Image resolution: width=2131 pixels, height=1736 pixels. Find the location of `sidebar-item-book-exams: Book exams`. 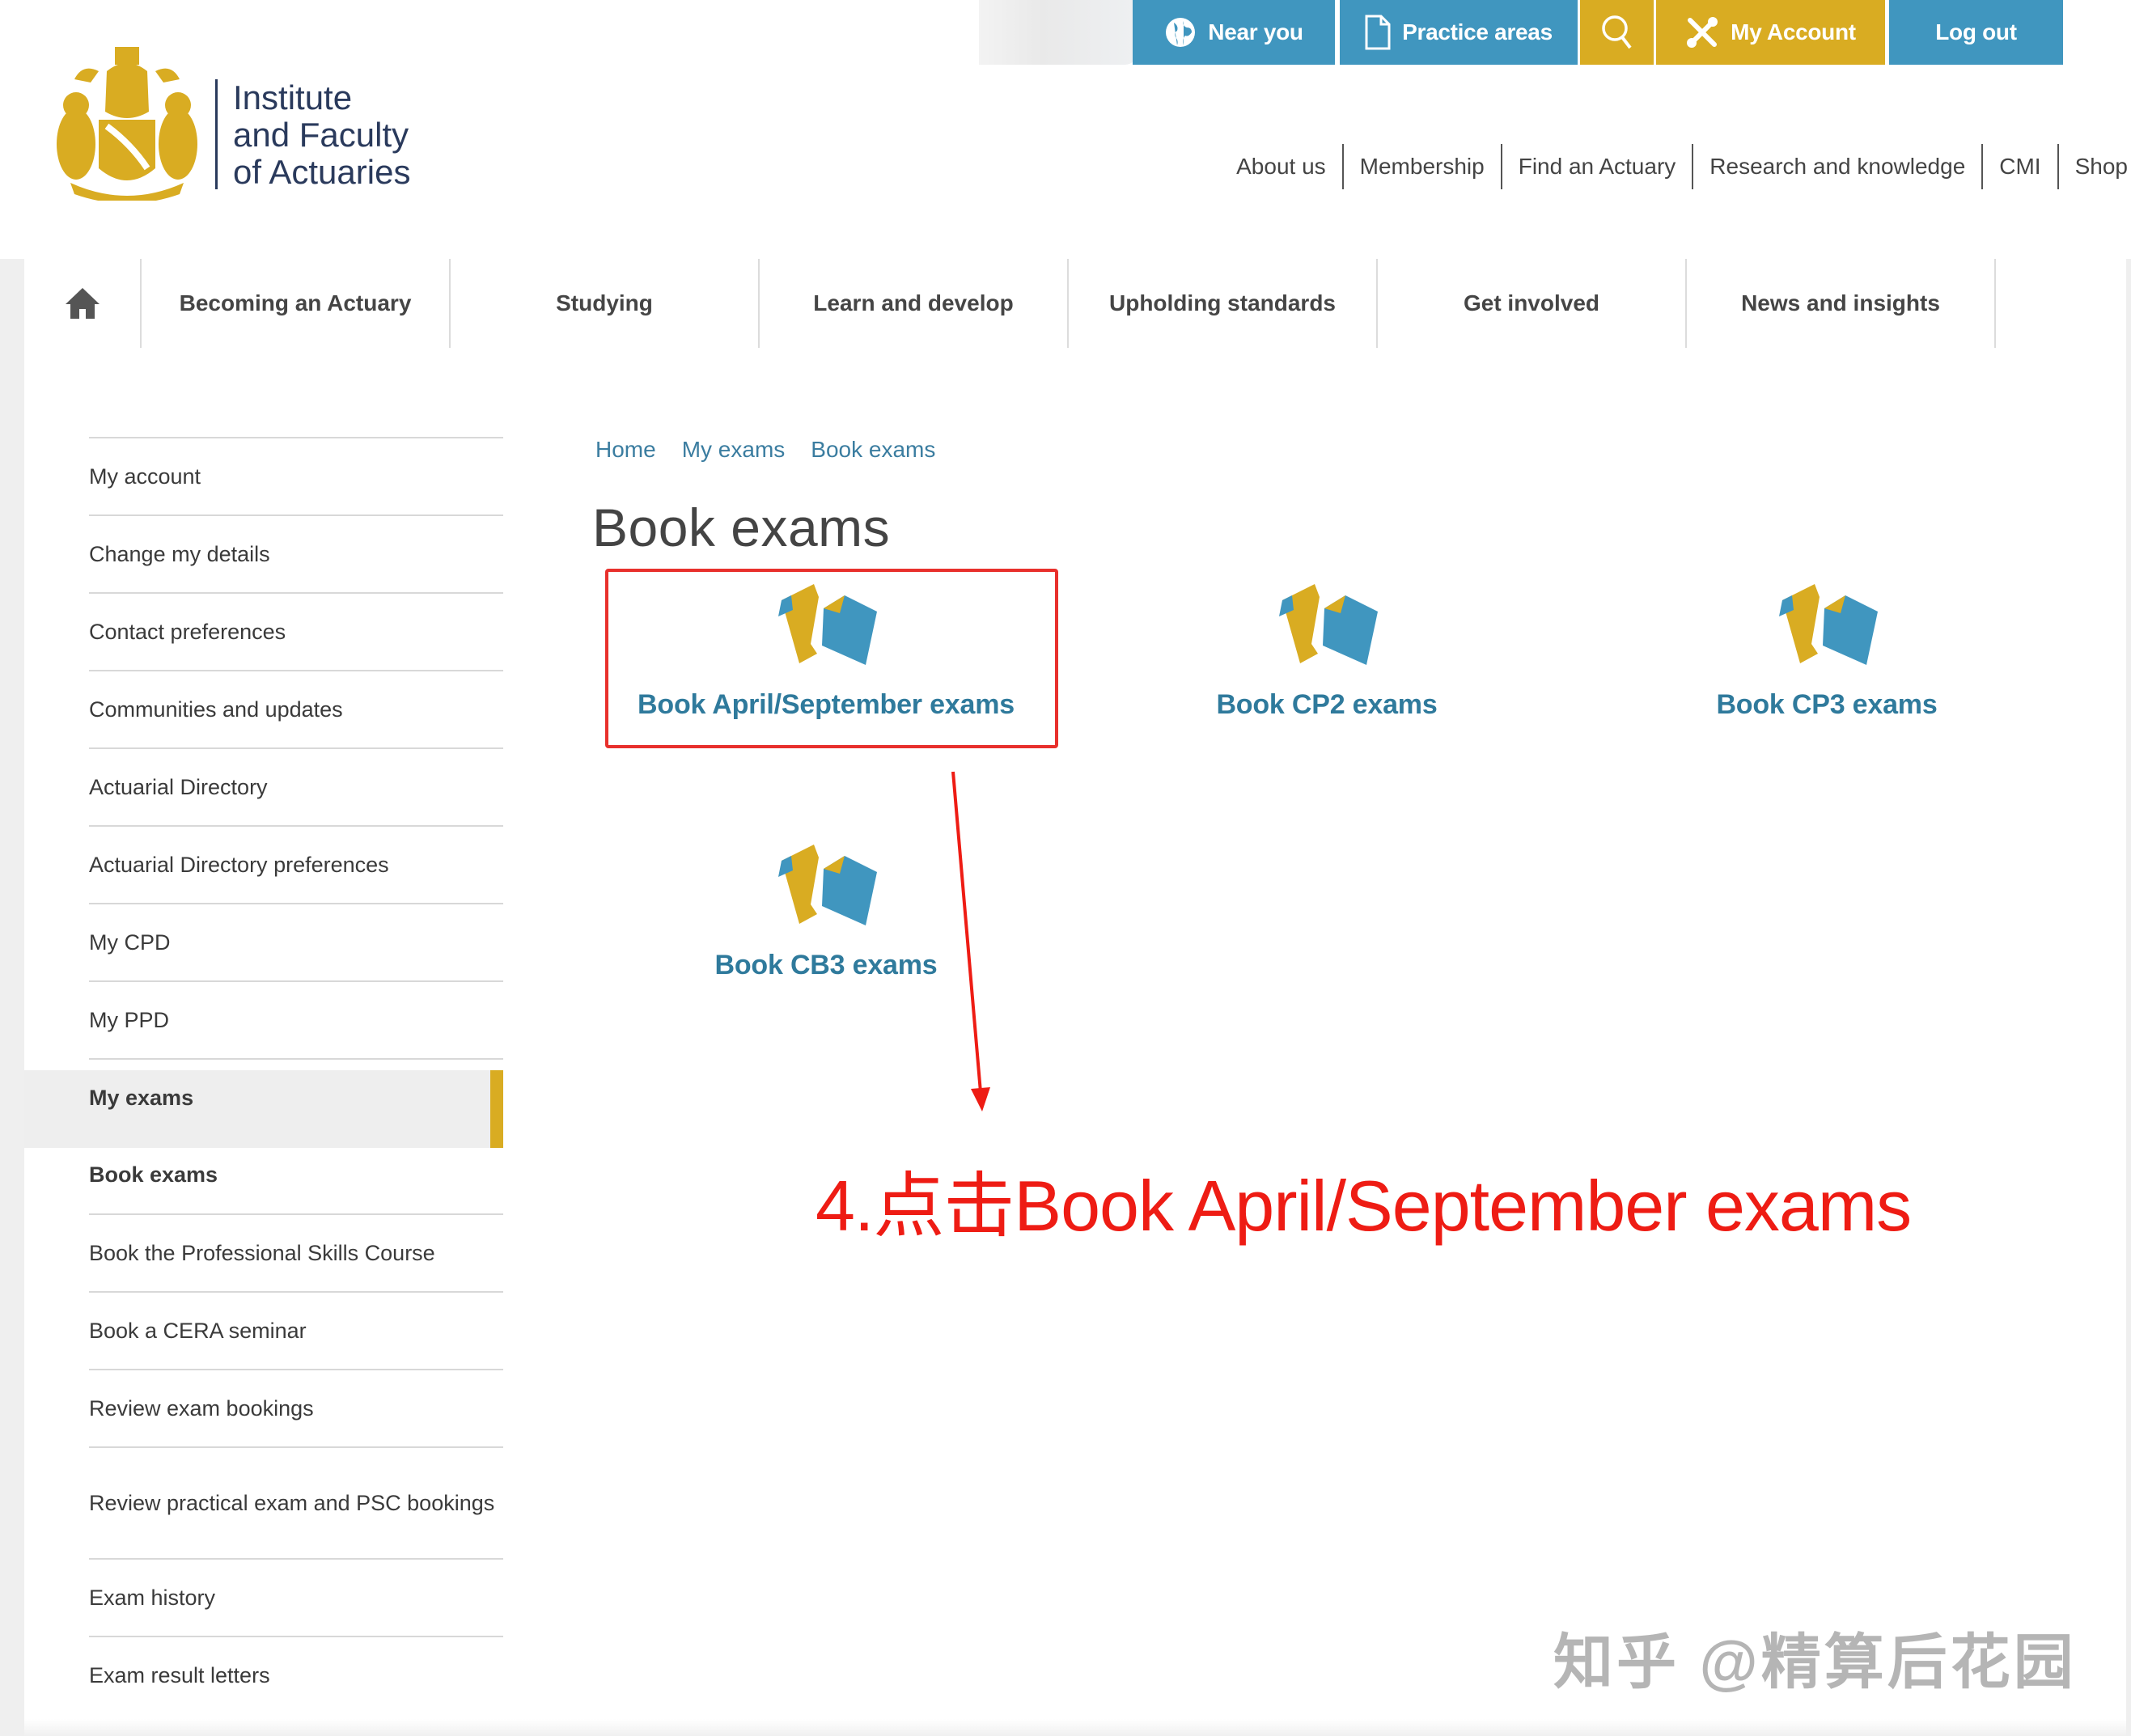

sidebar-item-book-exams: Book exams is located at coordinates (296, 1174).